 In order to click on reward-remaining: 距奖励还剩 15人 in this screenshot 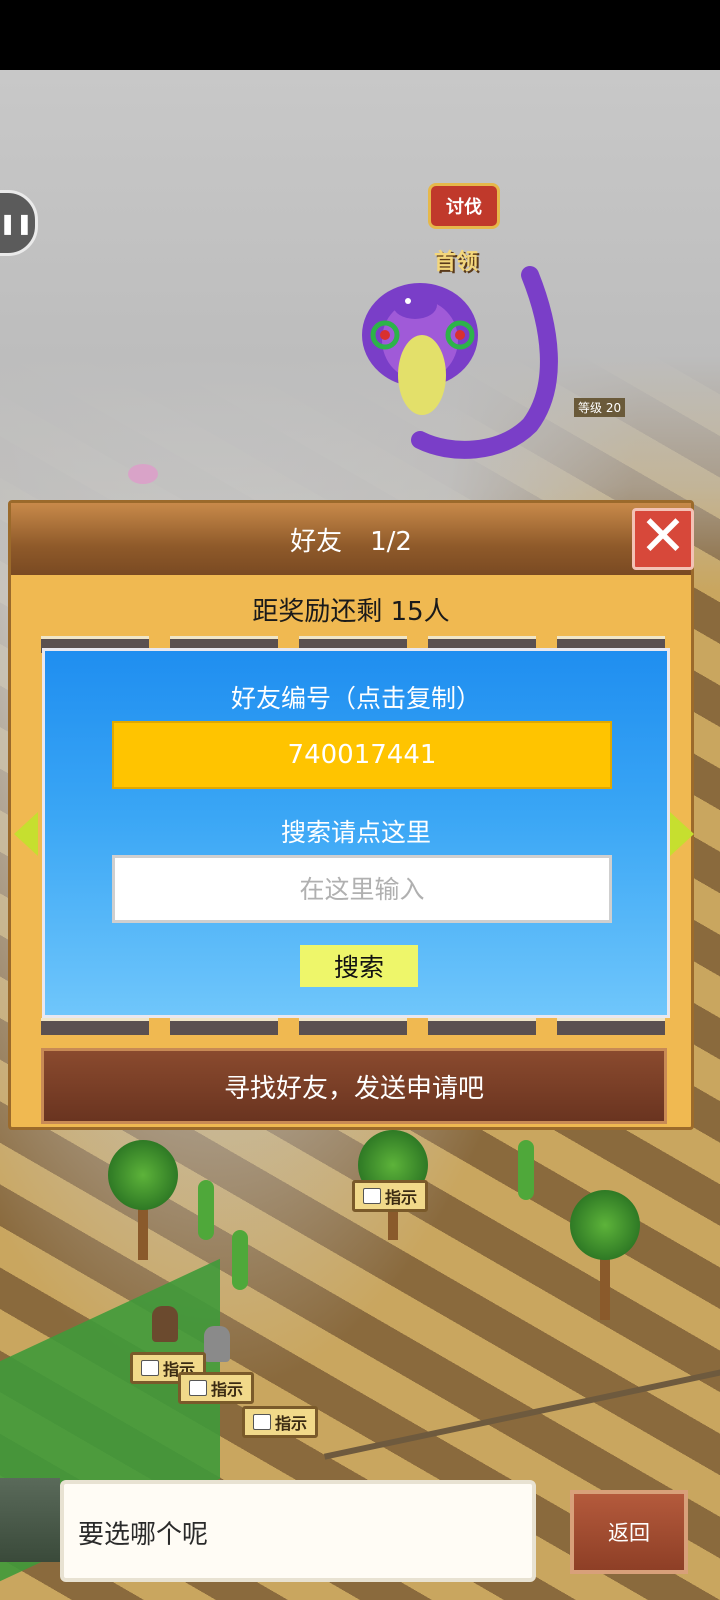, I will do `click(351, 612)`.